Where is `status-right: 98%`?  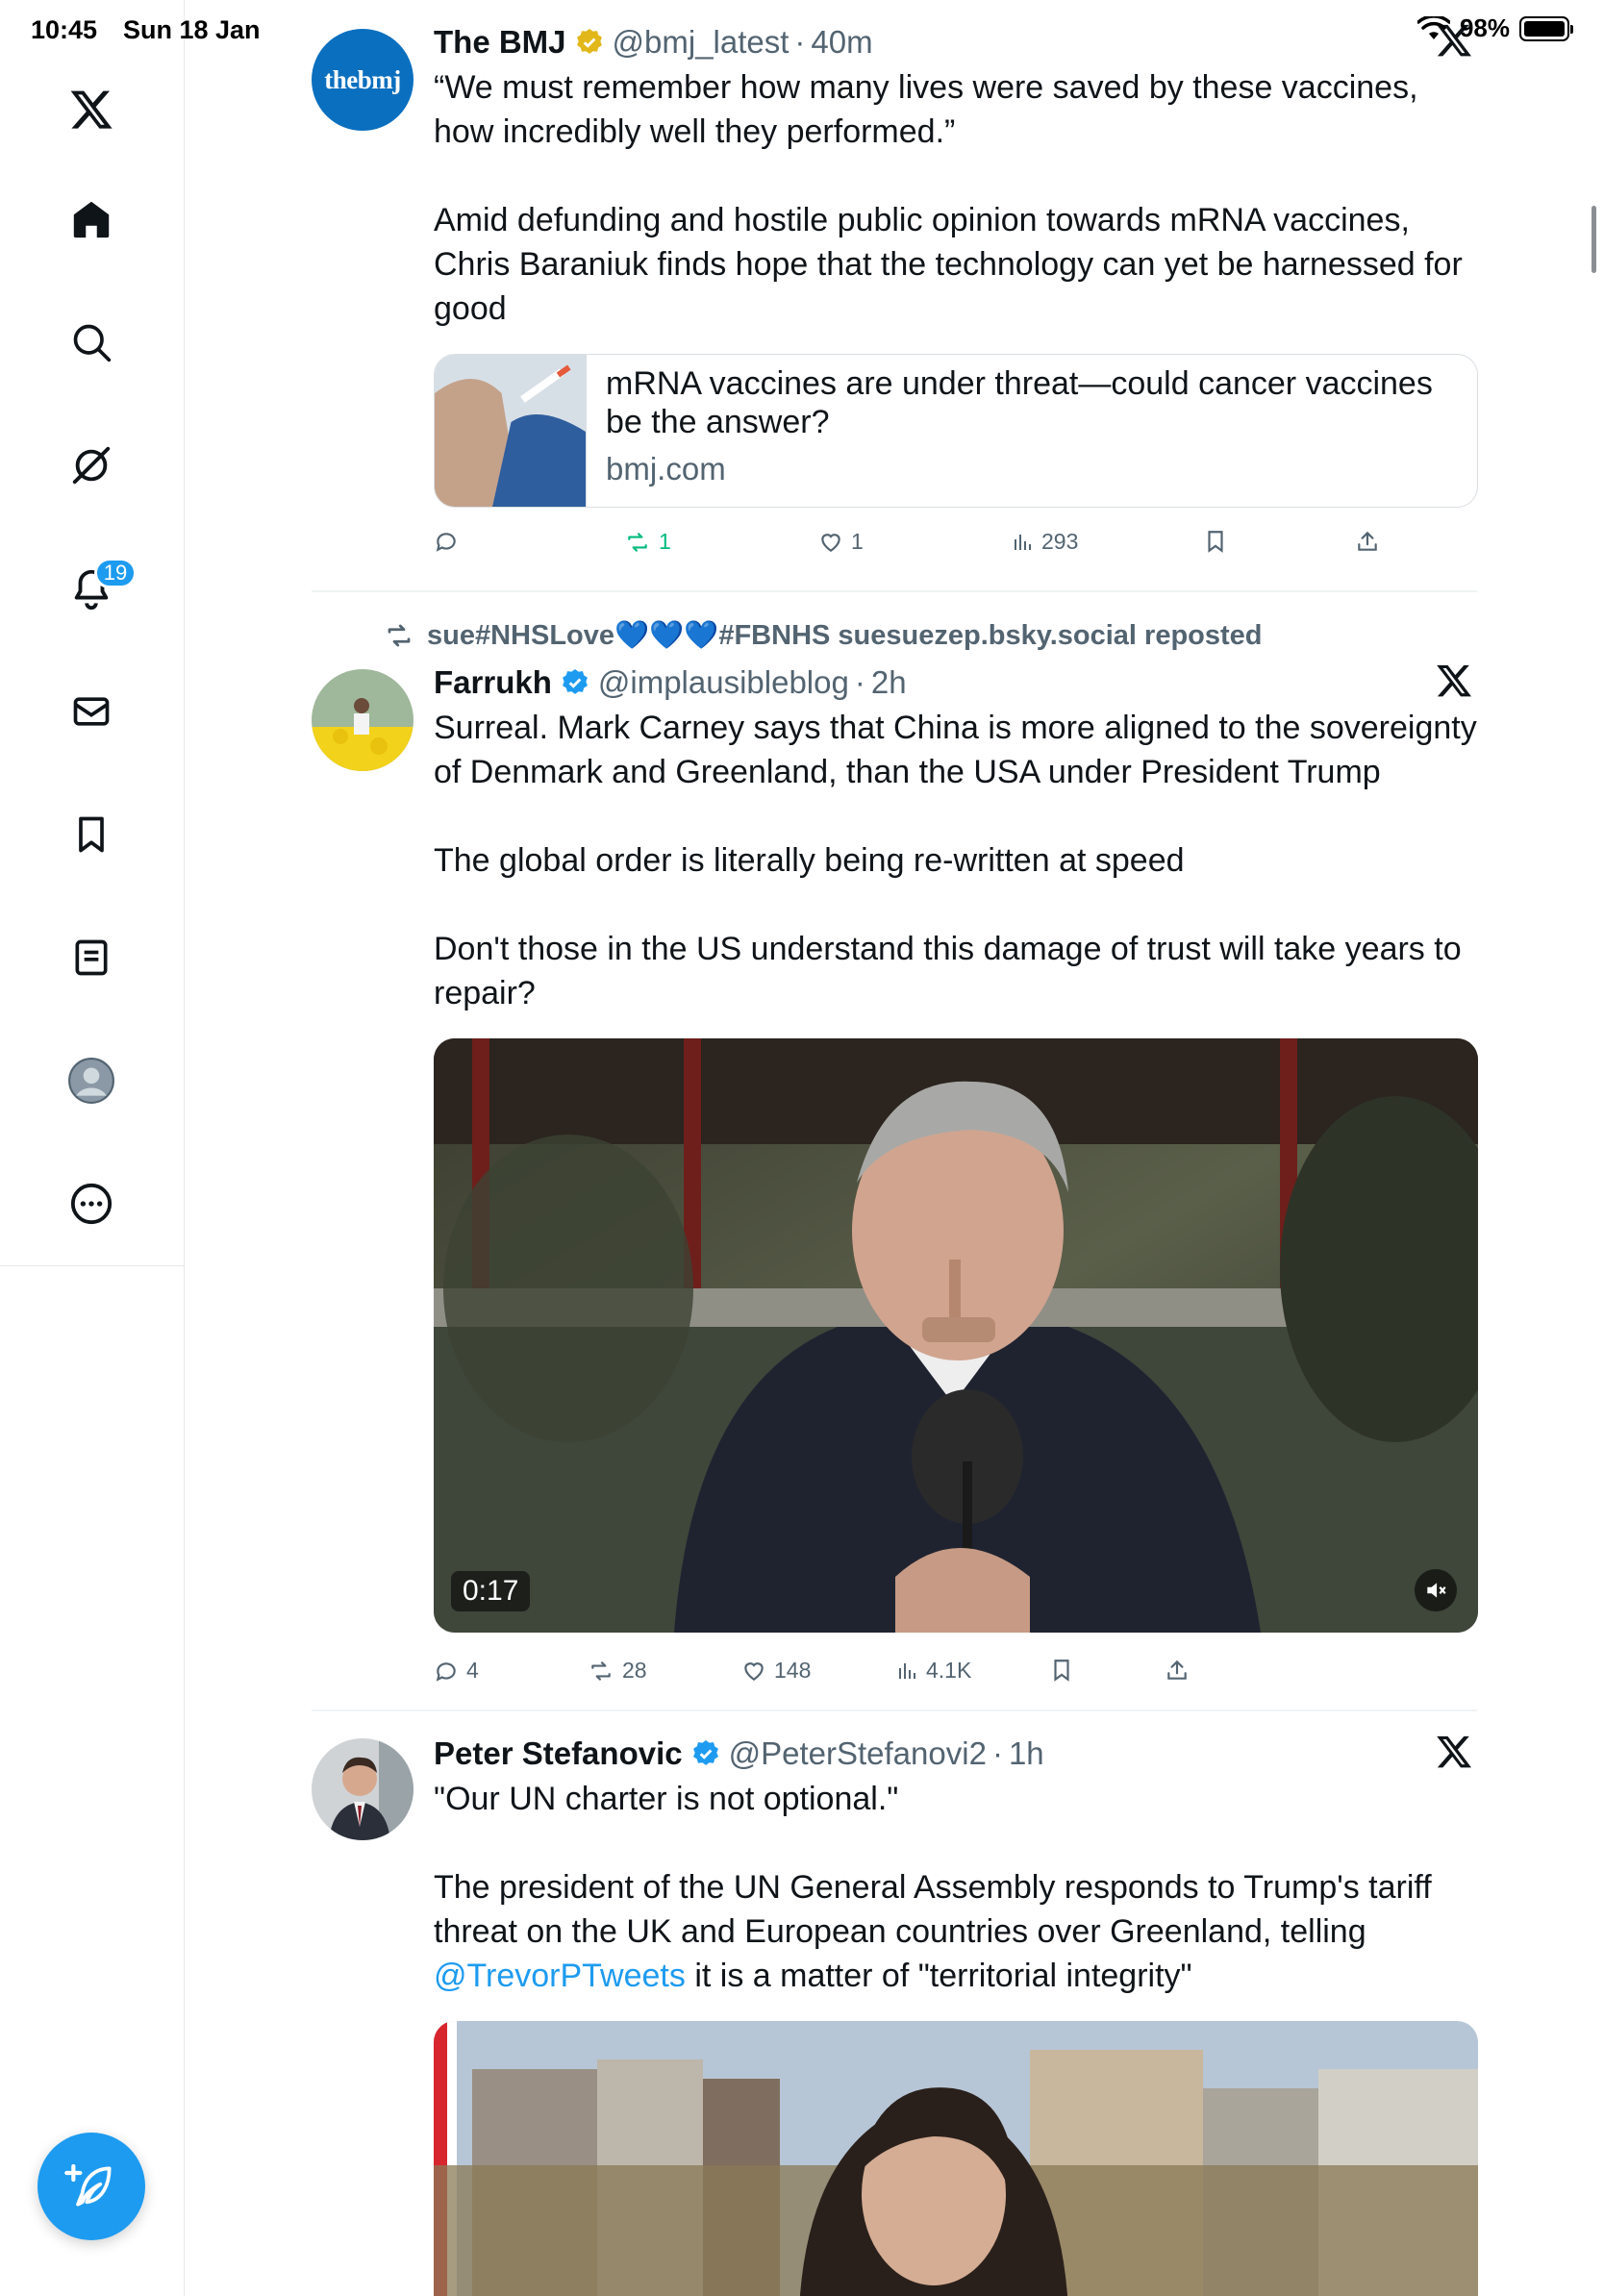
status-right: 98% is located at coordinates (1494, 28).